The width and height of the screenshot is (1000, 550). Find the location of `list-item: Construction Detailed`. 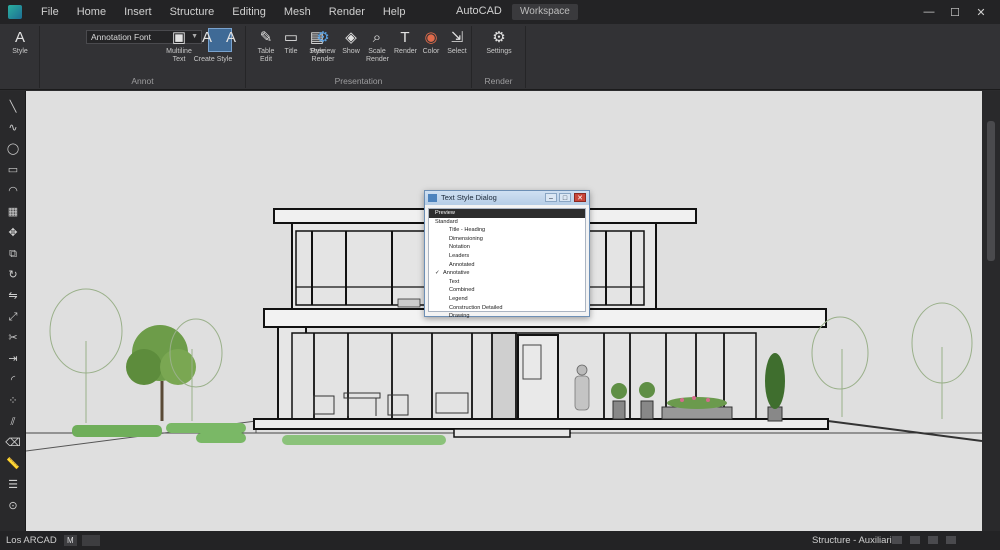

list-item: Construction Detailed is located at coordinates (507, 308).